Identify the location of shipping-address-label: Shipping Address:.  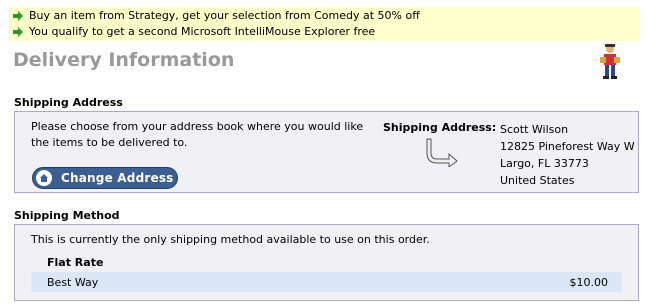
(440, 127).